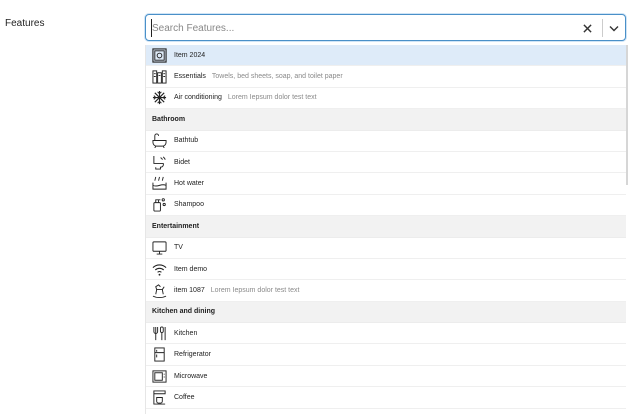 The height and width of the screenshot is (414, 640). What do you see at coordinates (189, 184) in the screenshot?
I see `option-label: Hot water` at bounding box center [189, 184].